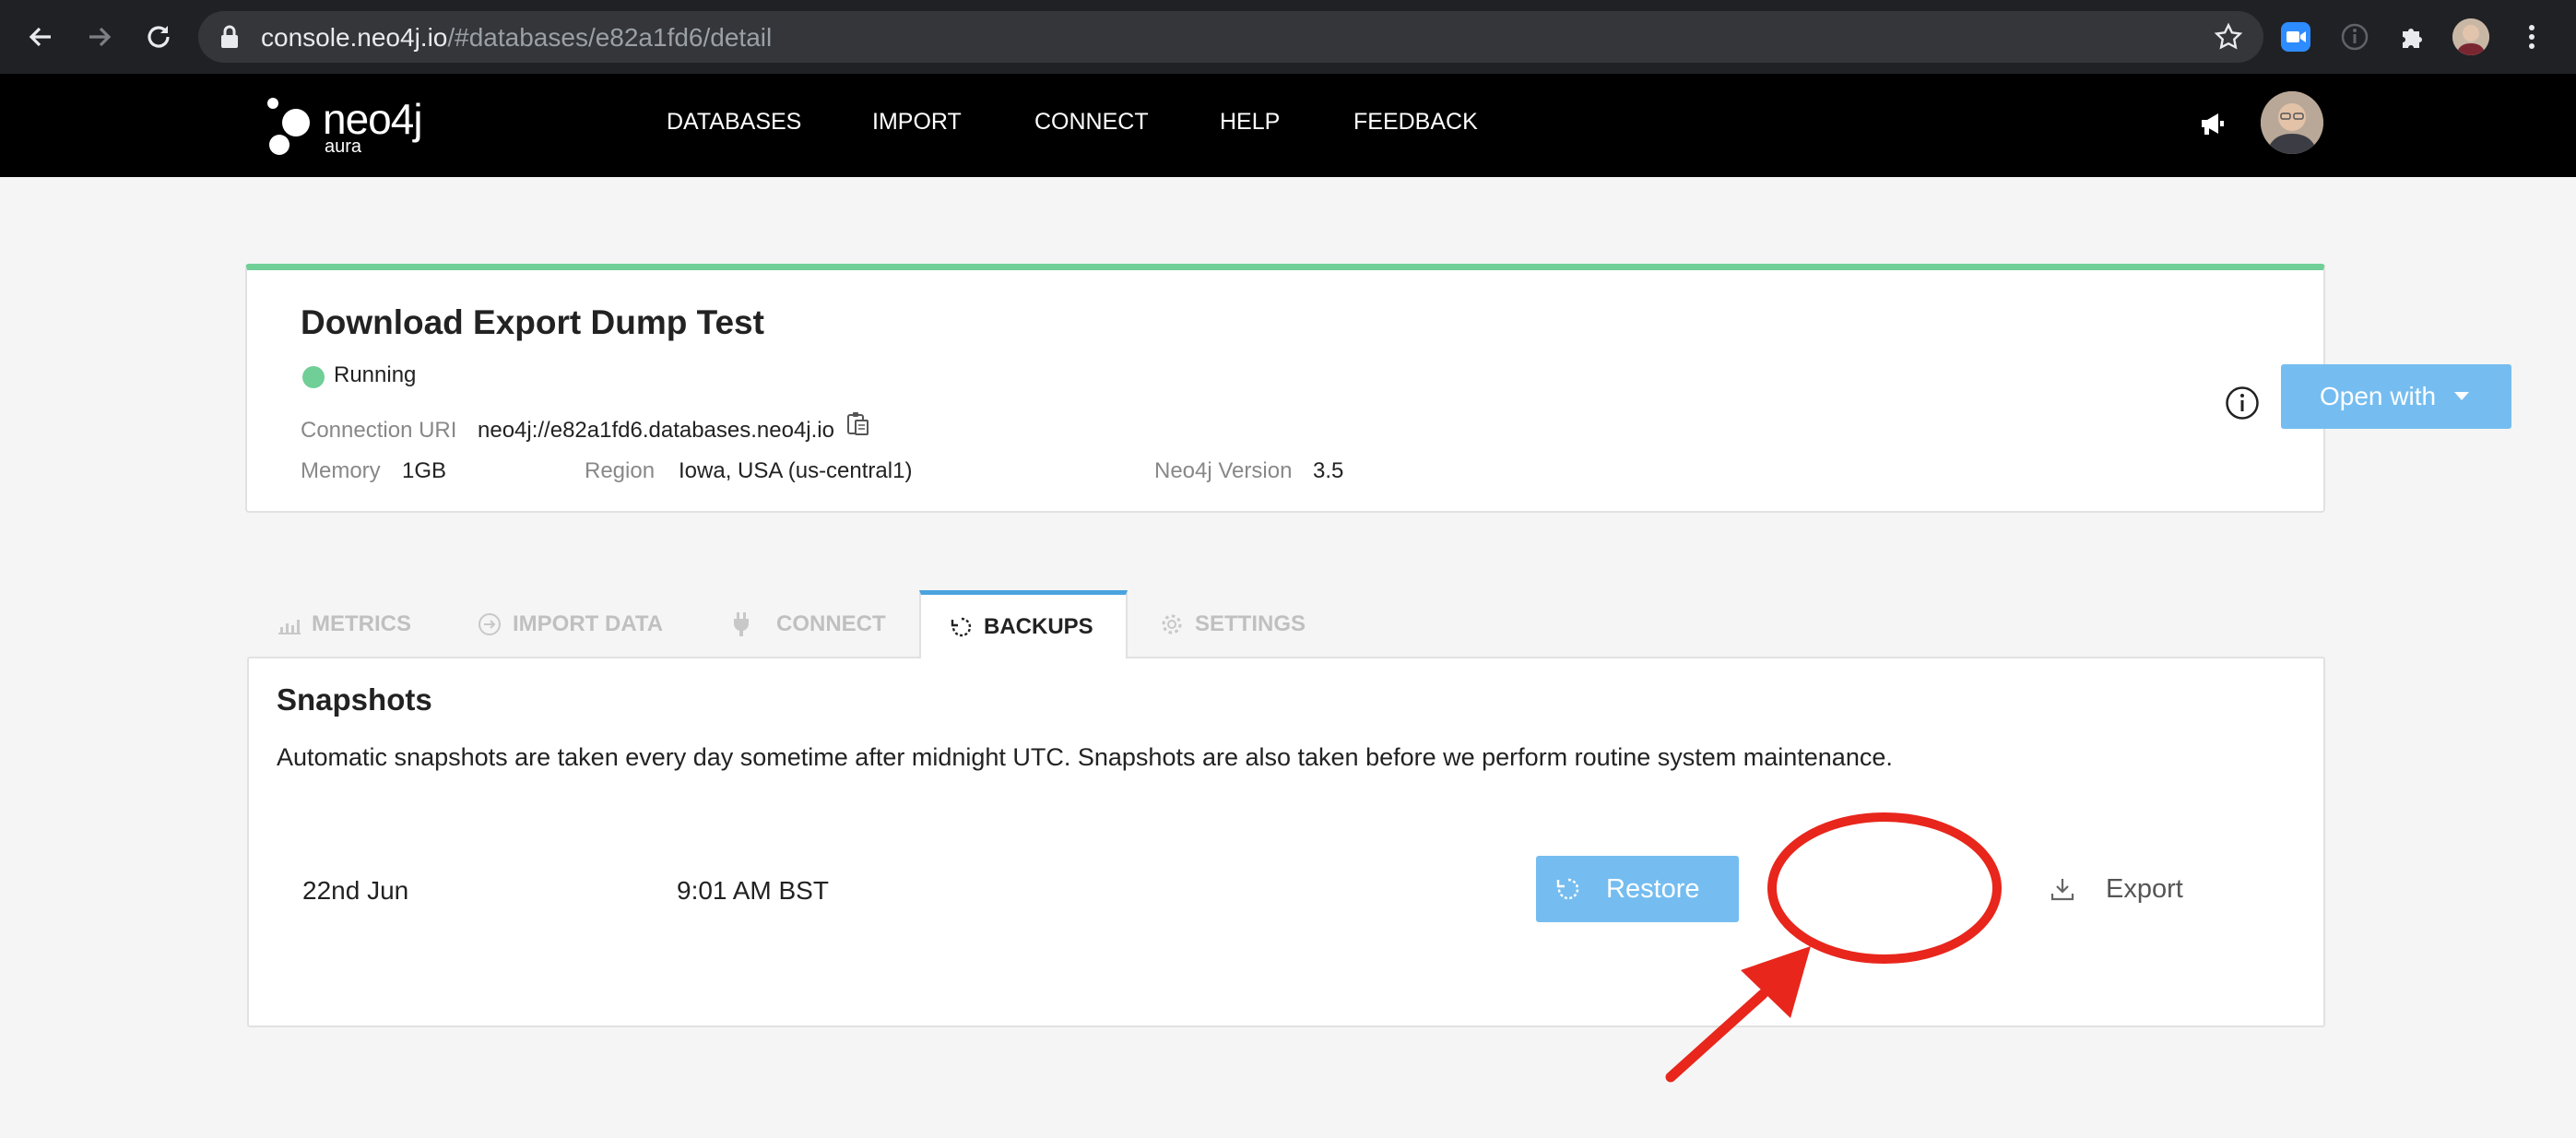  What do you see at coordinates (2470, 36) in the screenshot?
I see `browser-profile-avatar` at bounding box center [2470, 36].